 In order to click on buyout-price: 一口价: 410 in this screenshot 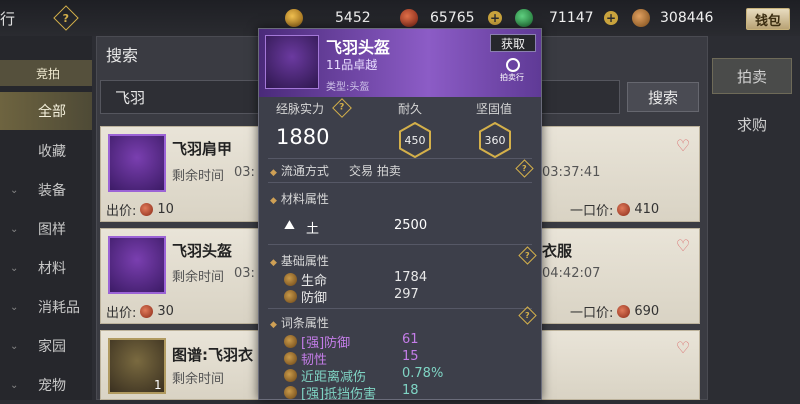, I will do `click(614, 209)`.